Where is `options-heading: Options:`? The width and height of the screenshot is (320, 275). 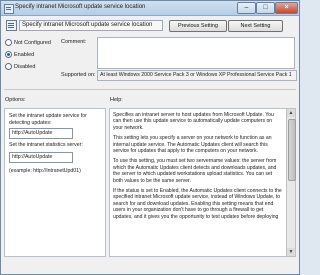
options-heading: Options: is located at coordinates (15, 100).